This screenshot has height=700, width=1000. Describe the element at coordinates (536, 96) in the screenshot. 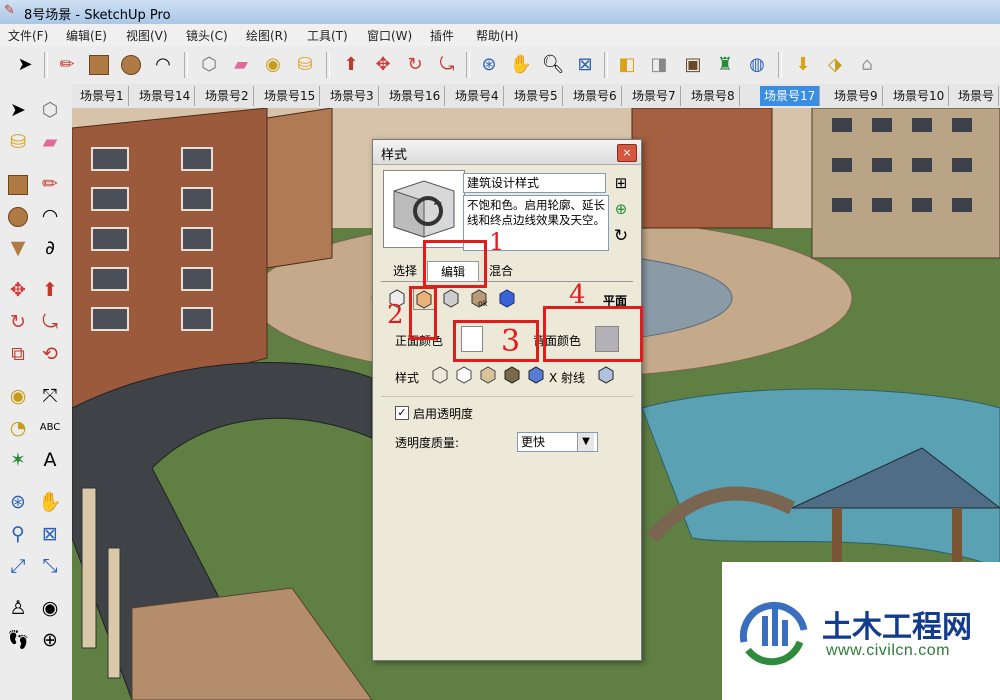

I see `scene-tab: 场景号5` at that location.